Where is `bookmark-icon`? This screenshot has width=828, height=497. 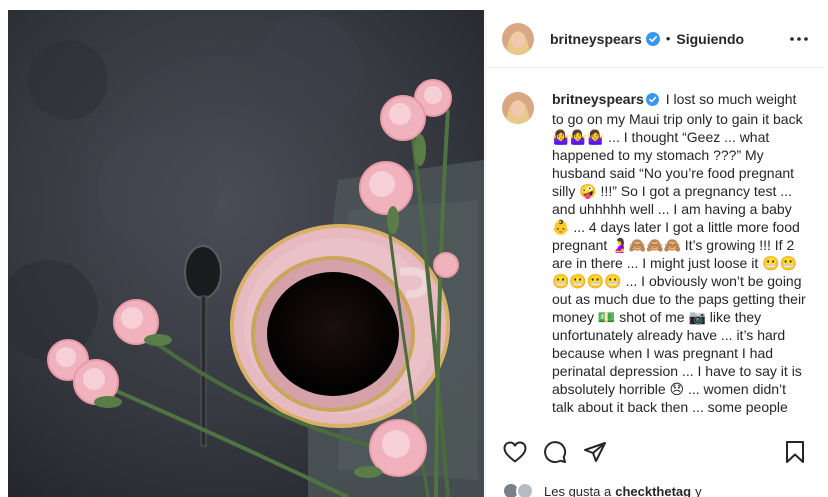 bookmark-icon is located at coordinates (795, 452).